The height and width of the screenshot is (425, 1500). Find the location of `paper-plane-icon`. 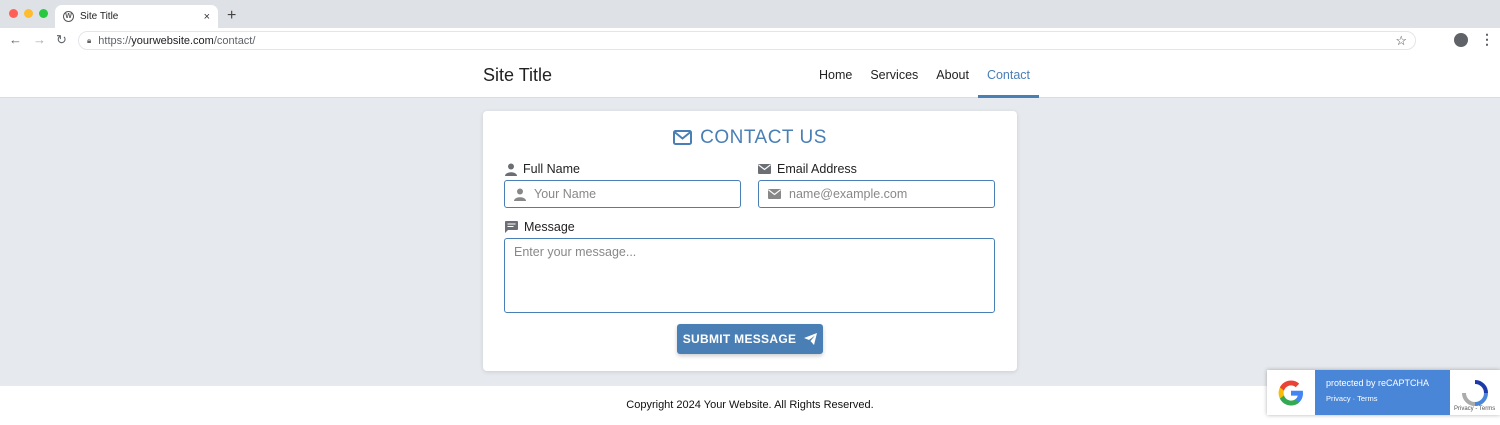

paper-plane-icon is located at coordinates (811, 339).